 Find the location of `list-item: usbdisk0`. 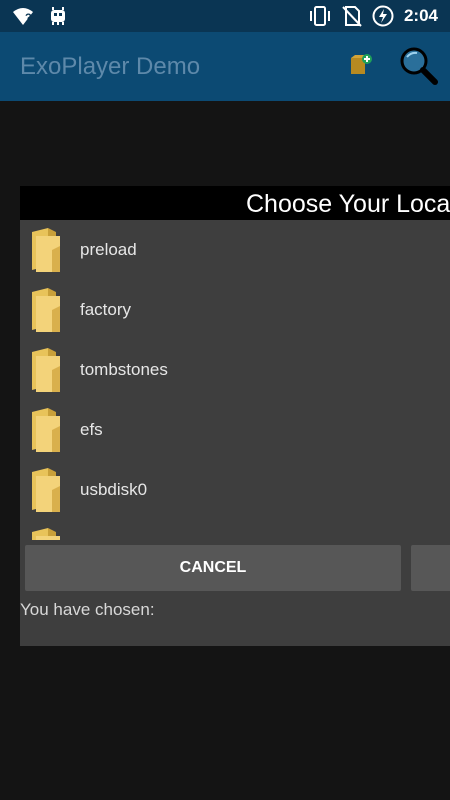

list-item: usbdisk0 is located at coordinates (235, 490).